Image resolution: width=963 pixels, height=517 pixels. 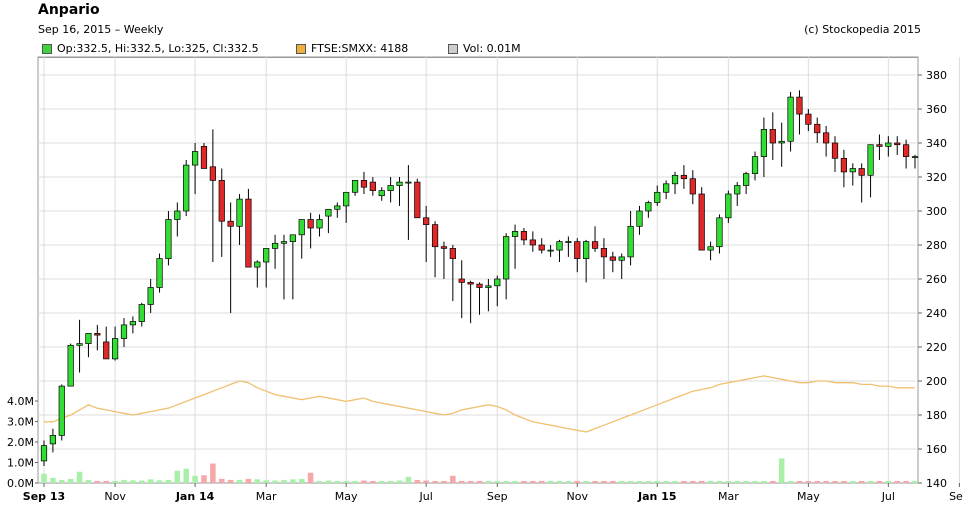 What do you see at coordinates (936, 415) in the screenshot?
I see `price-tick-label: 180` at bounding box center [936, 415].